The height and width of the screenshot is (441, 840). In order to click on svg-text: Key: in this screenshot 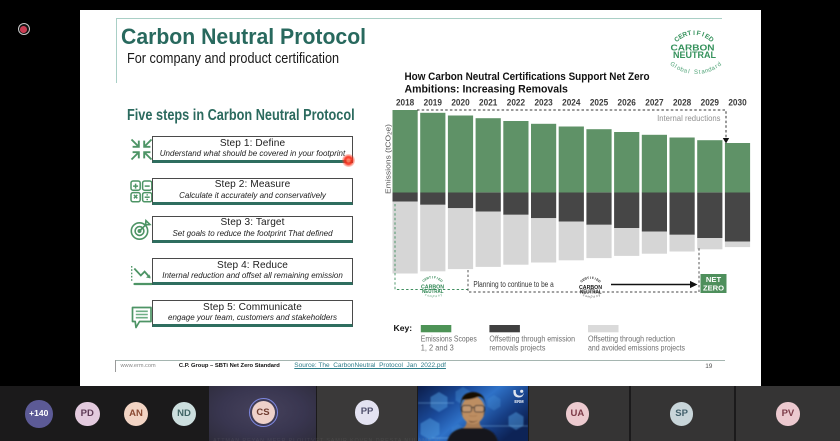, I will do `click(402, 328)`.